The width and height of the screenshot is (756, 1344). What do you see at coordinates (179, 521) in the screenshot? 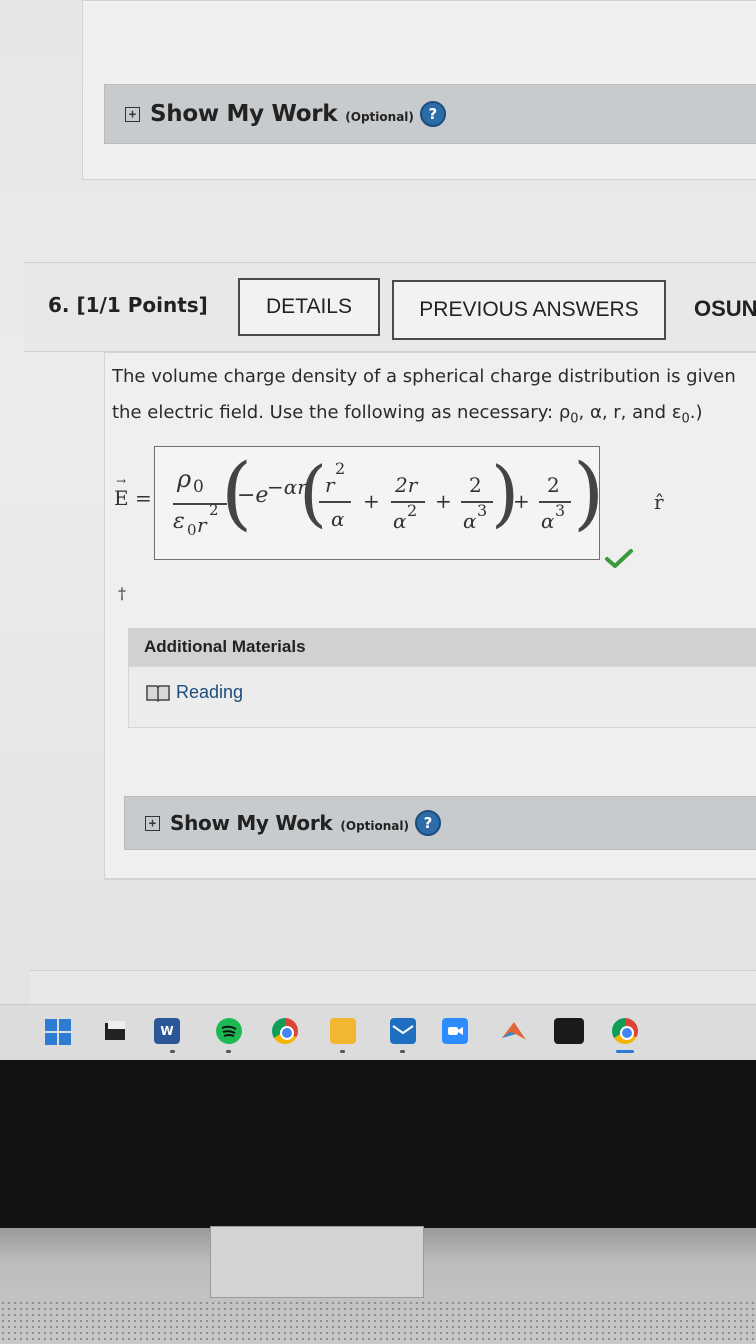
I see `epsilon-symbol: ε` at bounding box center [179, 521].